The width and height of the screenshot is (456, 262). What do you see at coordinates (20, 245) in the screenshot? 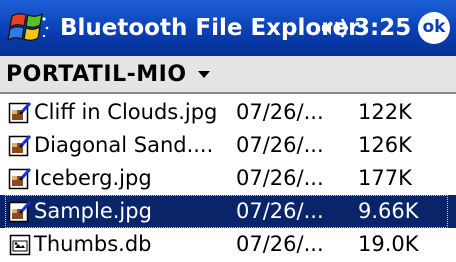
I see `db-file-icon` at bounding box center [20, 245].